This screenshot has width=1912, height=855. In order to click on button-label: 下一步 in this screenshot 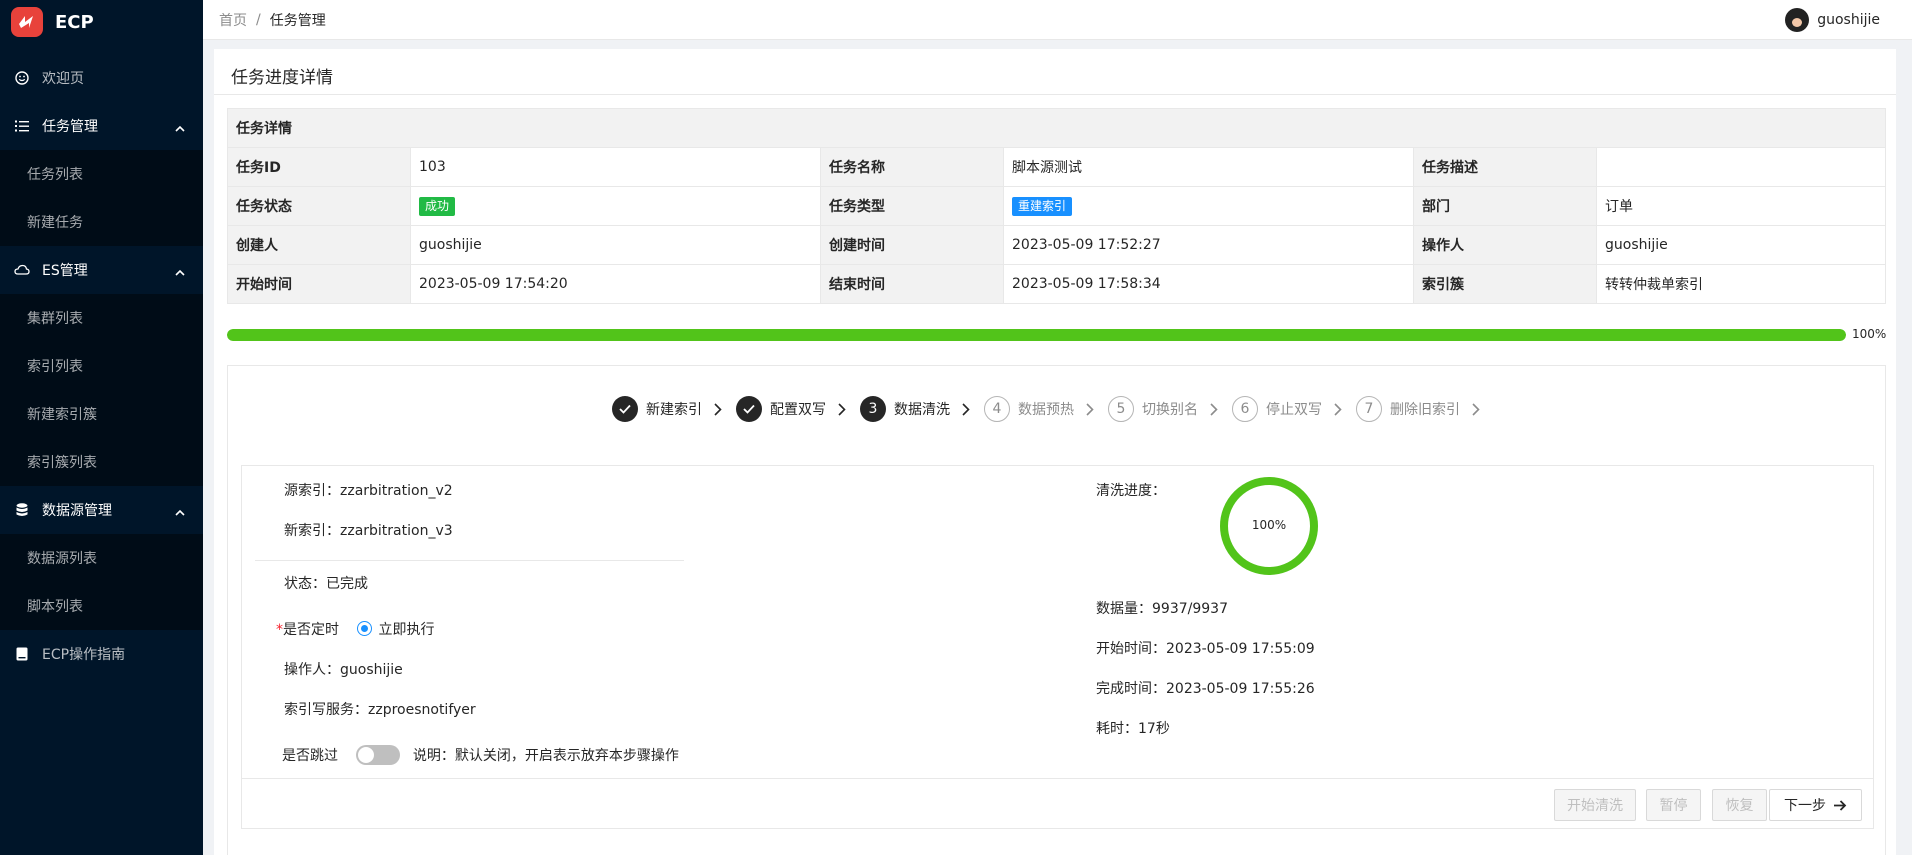, I will do `click(1805, 806)`.